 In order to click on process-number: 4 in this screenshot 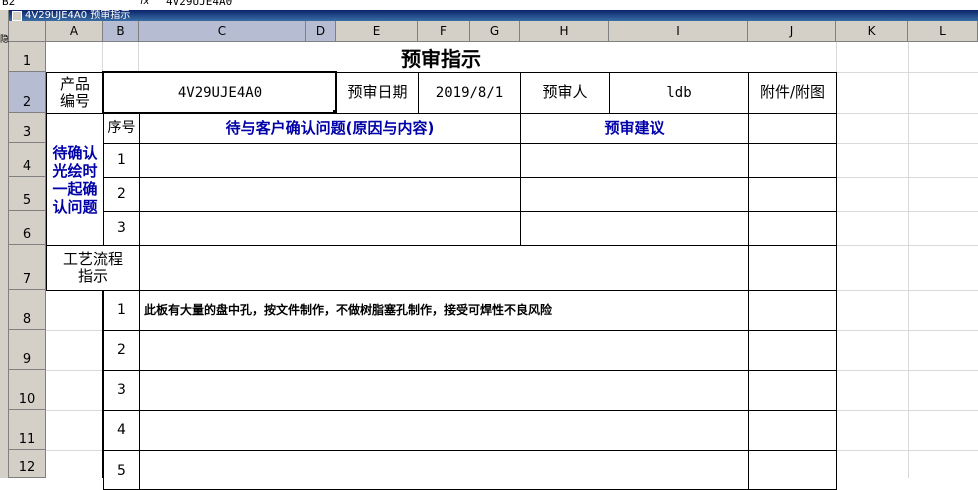, I will do `click(121, 430)`.